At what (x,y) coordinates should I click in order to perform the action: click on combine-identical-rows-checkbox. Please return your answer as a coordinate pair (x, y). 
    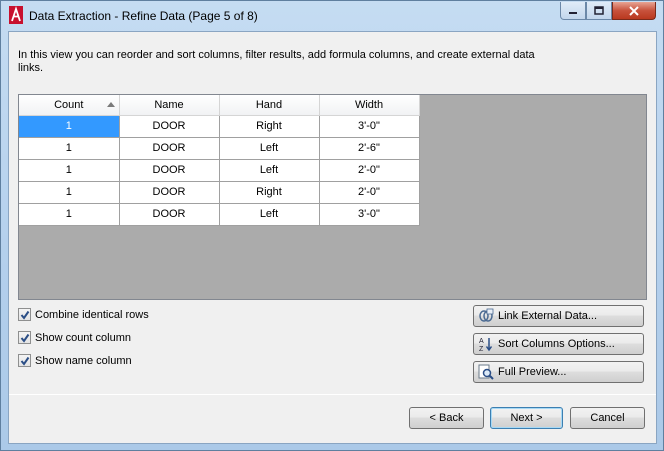
    Looking at the image, I should click on (24, 314).